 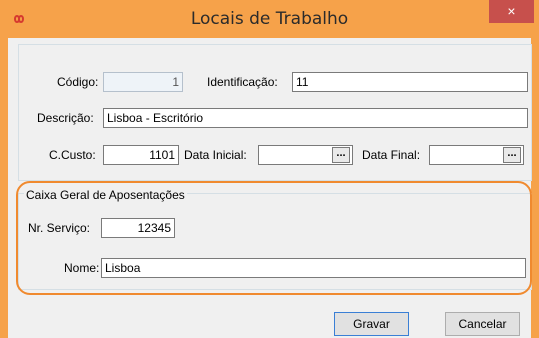 I want to click on window-title: Locais de Trabalho, so click(x=269, y=19).